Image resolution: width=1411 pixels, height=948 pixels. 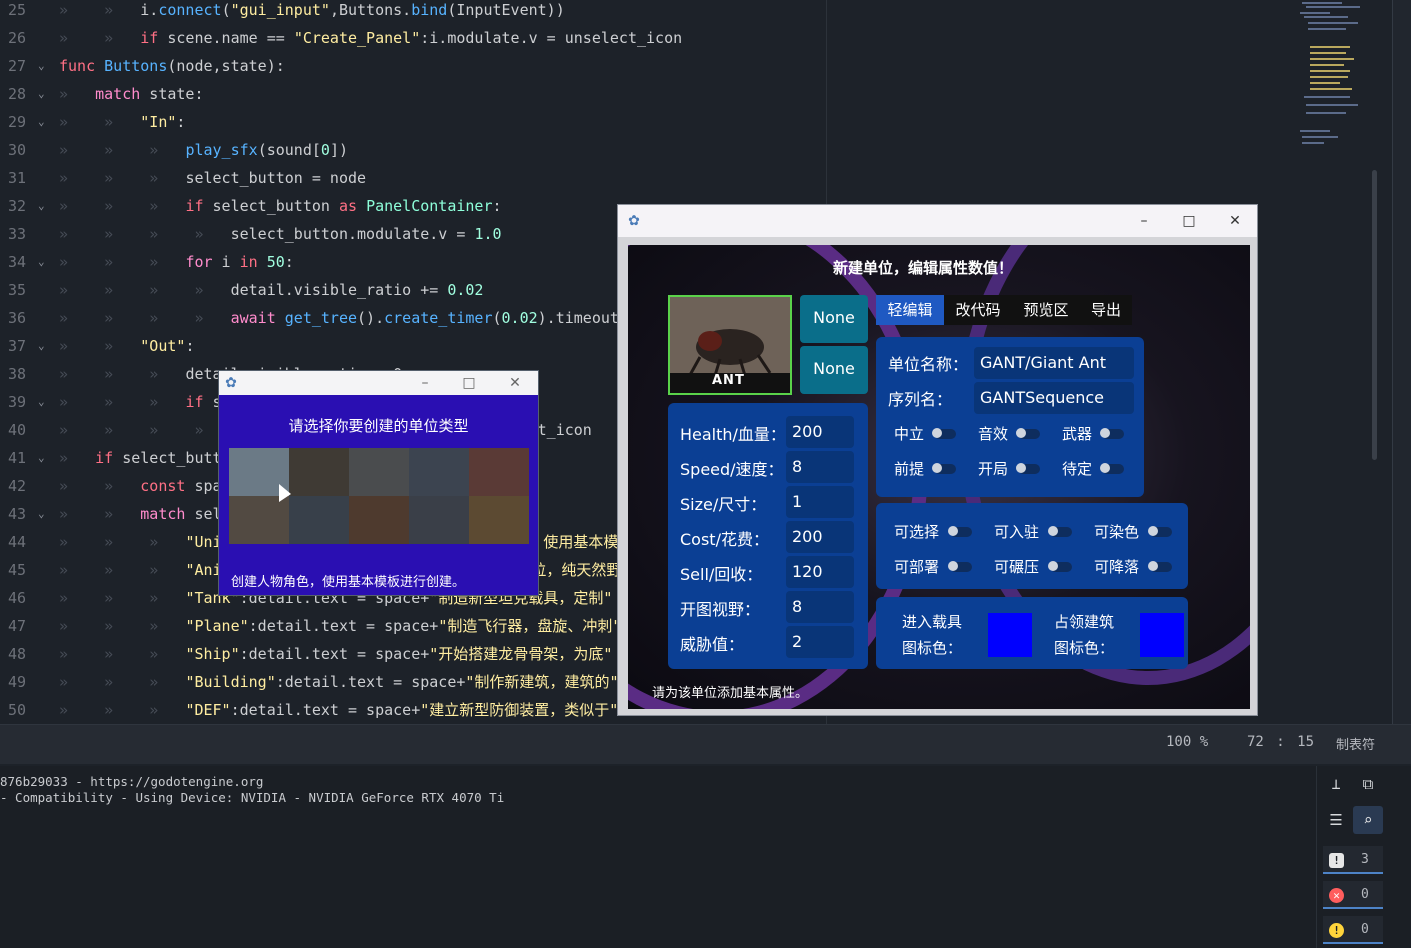 I want to click on zoom-level: 100 %, so click(x=1187, y=742).